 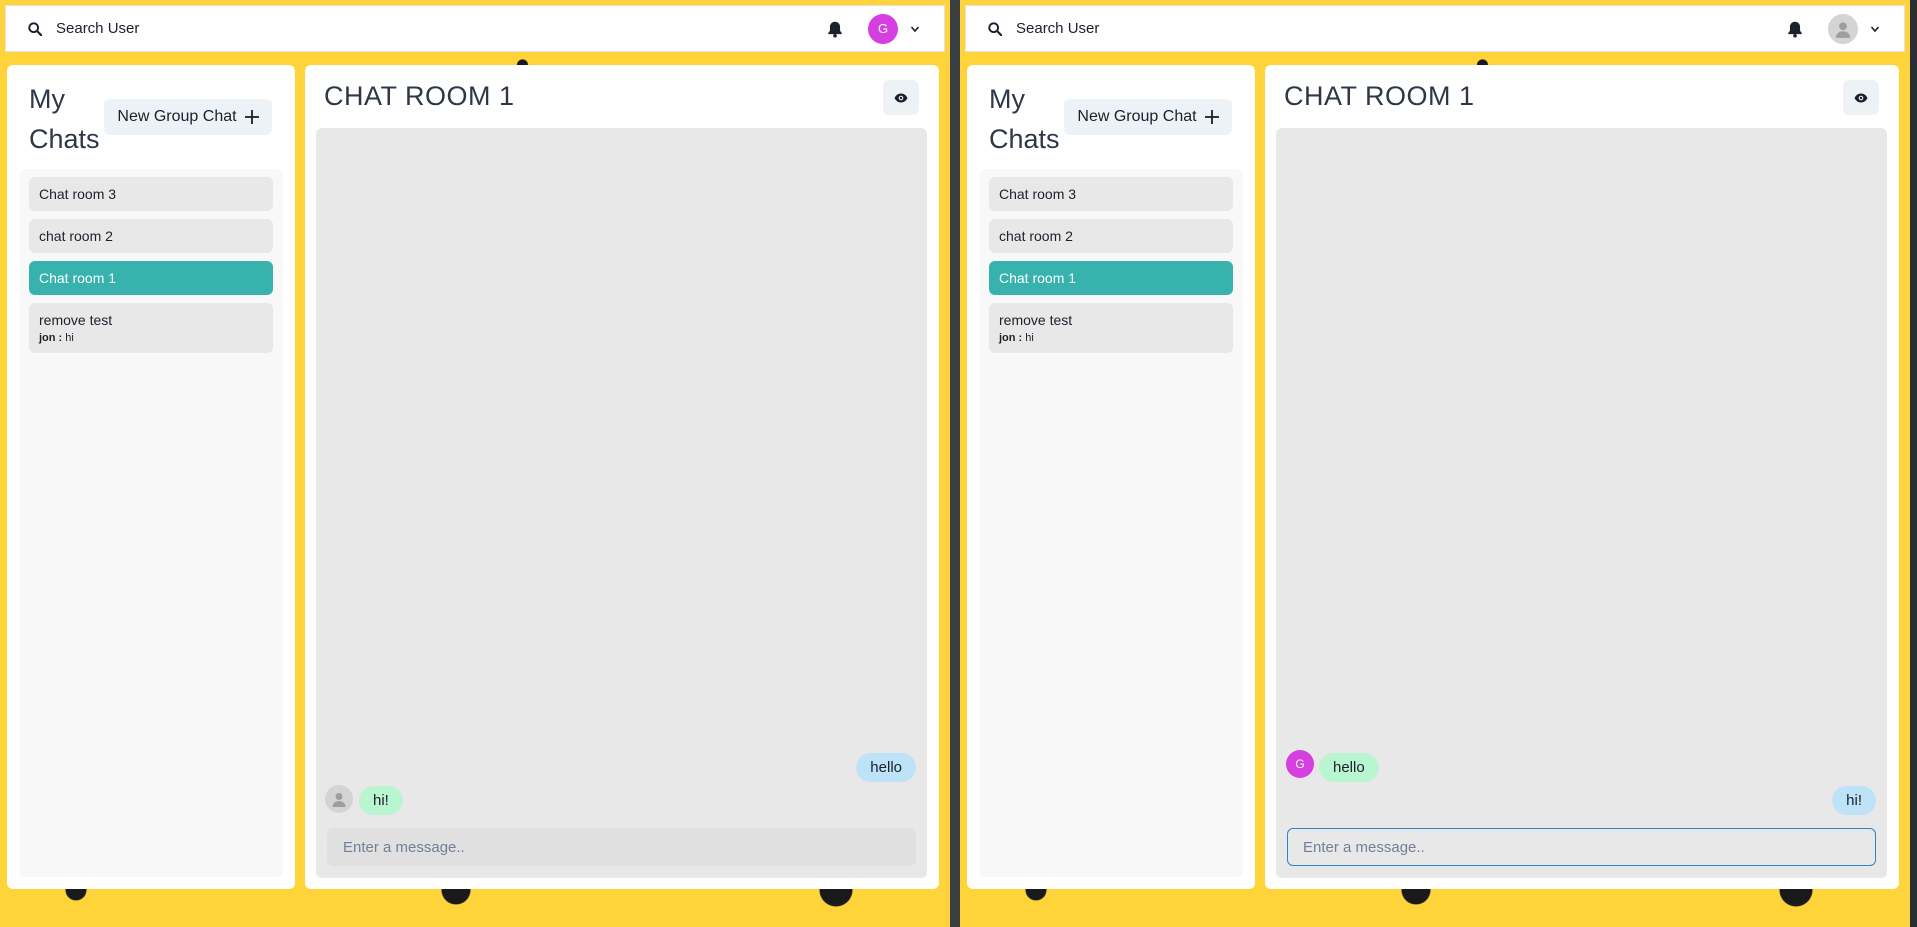 What do you see at coordinates (886, 767) in the screenshot?
I see `message-bubble-sent: hello` at bounding box center [886, 767].